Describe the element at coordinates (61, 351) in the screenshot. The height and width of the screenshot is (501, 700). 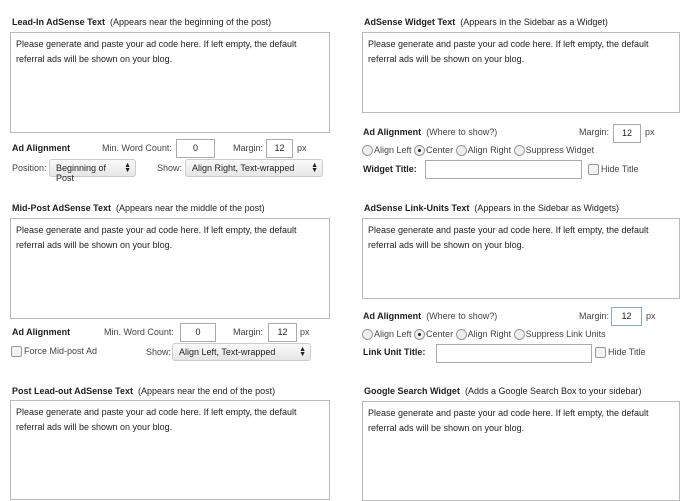
I see `force-midpost-label: Force Mid-post Ad` at that location.